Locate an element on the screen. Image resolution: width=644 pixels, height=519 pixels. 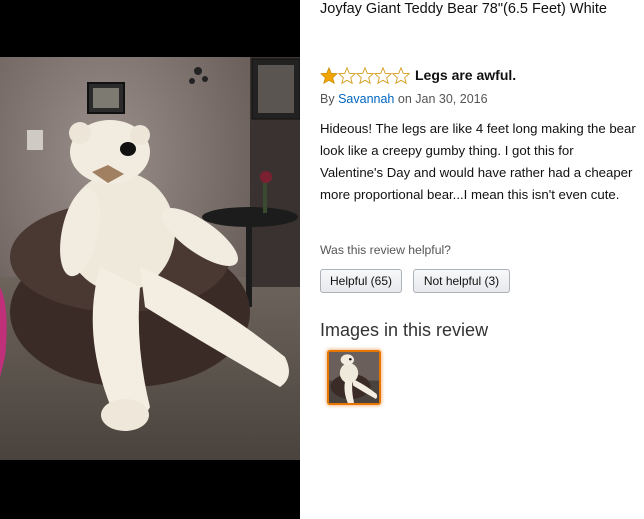
star-rating is located at coordinates (365, 75).